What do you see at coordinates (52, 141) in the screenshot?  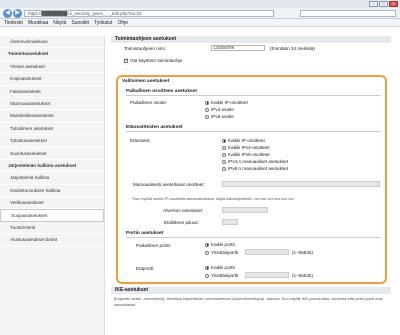 I see `sidebar-item-print: Tulostusasetukset` at bounding box center [52, 141].